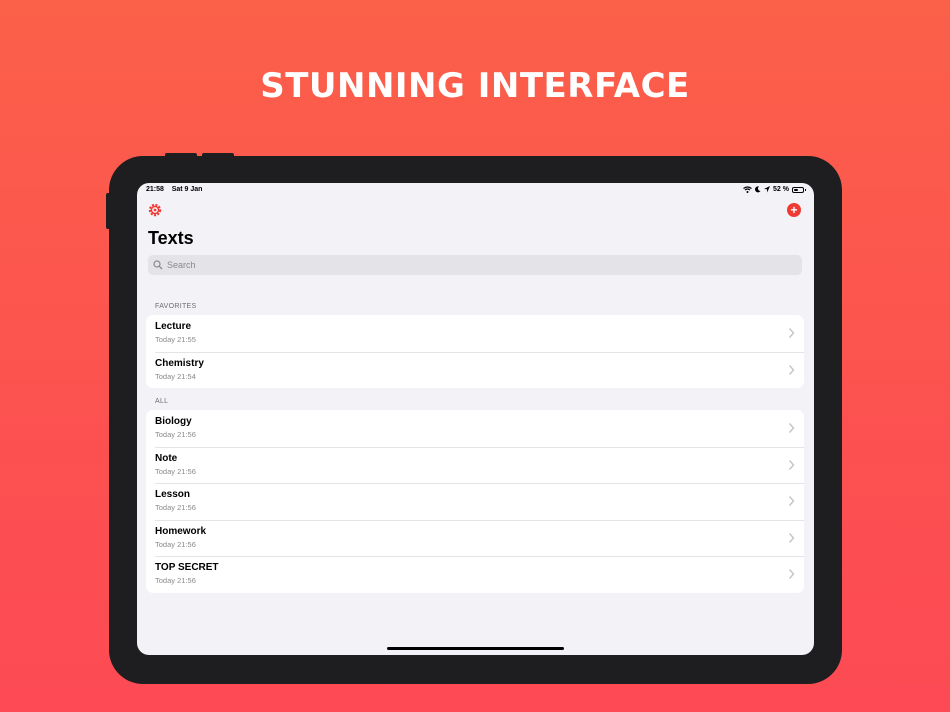 This screenshot has width=950, height=712. What do you see at coordinates (173, 326) in the screenshot?
I see `item-title: Lecture` at bounding box center [173, 326].